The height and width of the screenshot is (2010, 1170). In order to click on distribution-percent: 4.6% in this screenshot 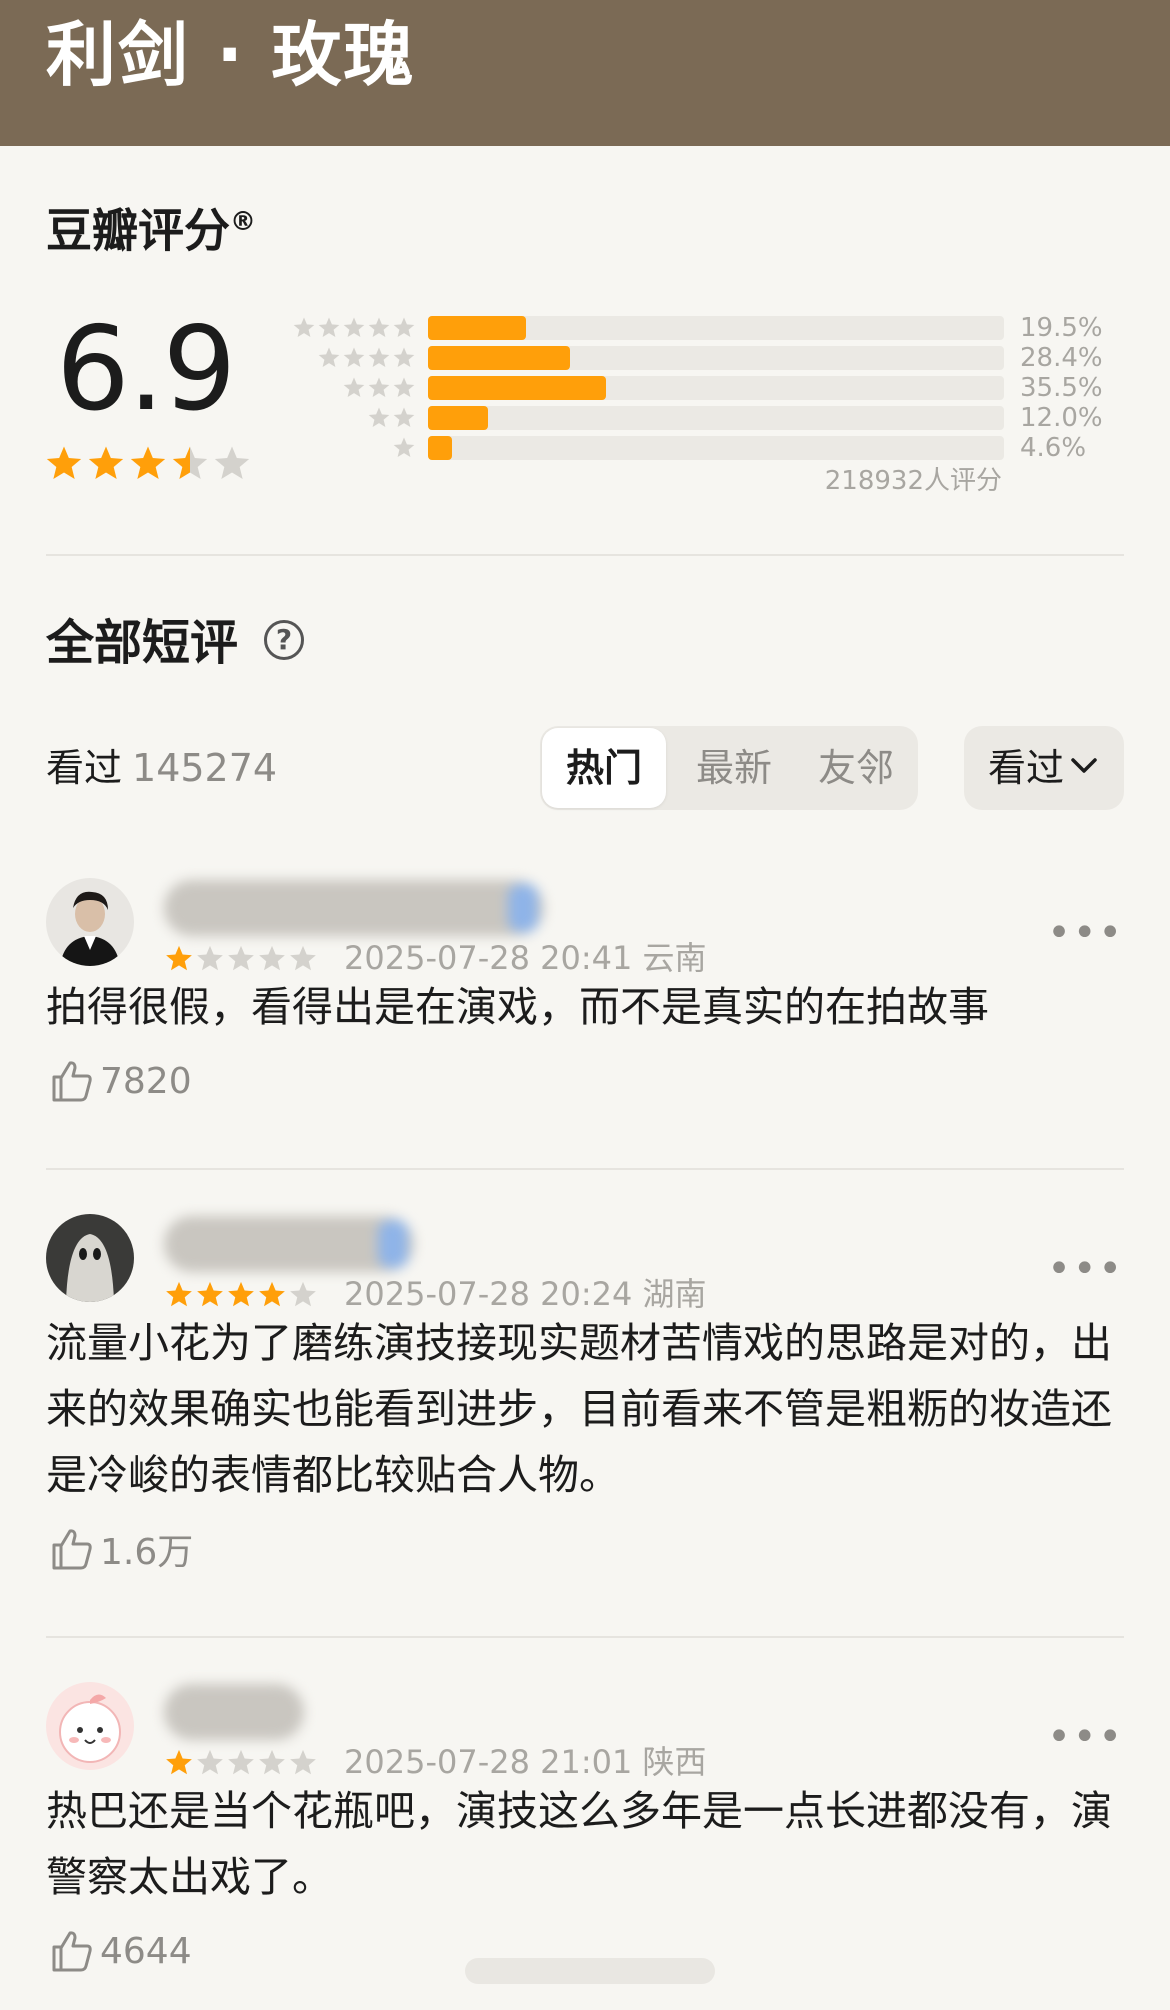, I will do `click(1053, 448)`.